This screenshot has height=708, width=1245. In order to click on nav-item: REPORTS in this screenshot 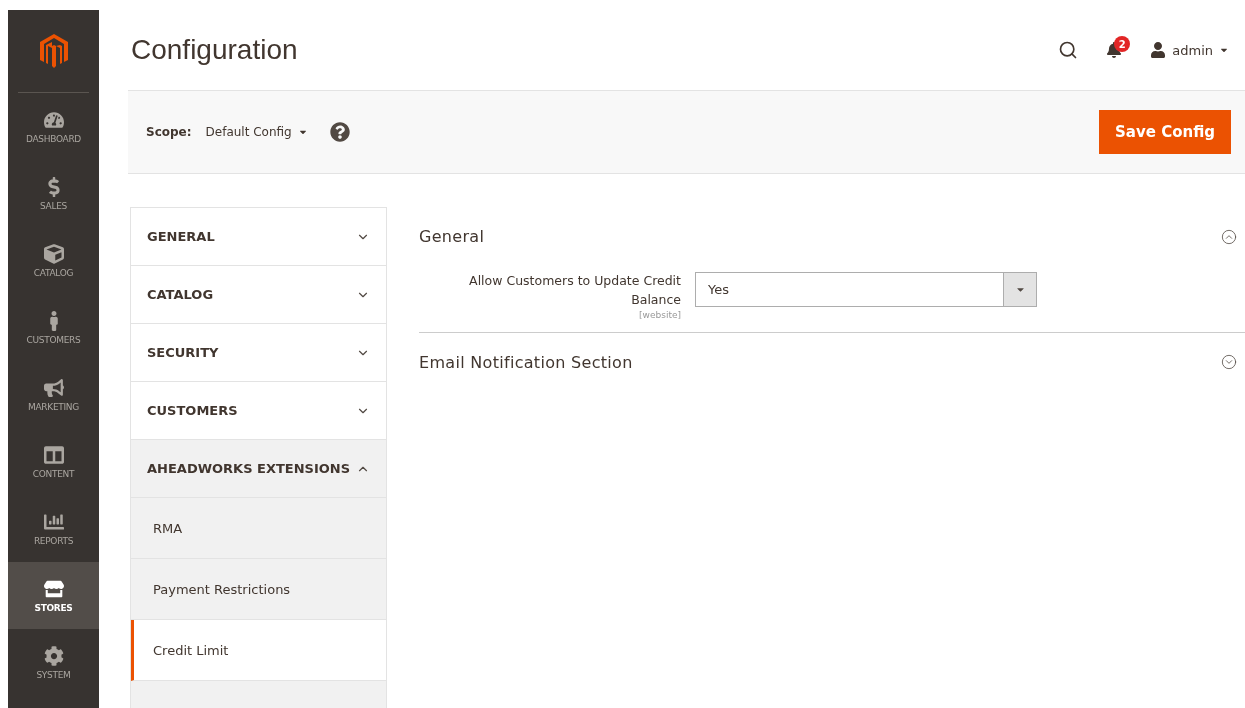, I will do `click(53, 528)`.